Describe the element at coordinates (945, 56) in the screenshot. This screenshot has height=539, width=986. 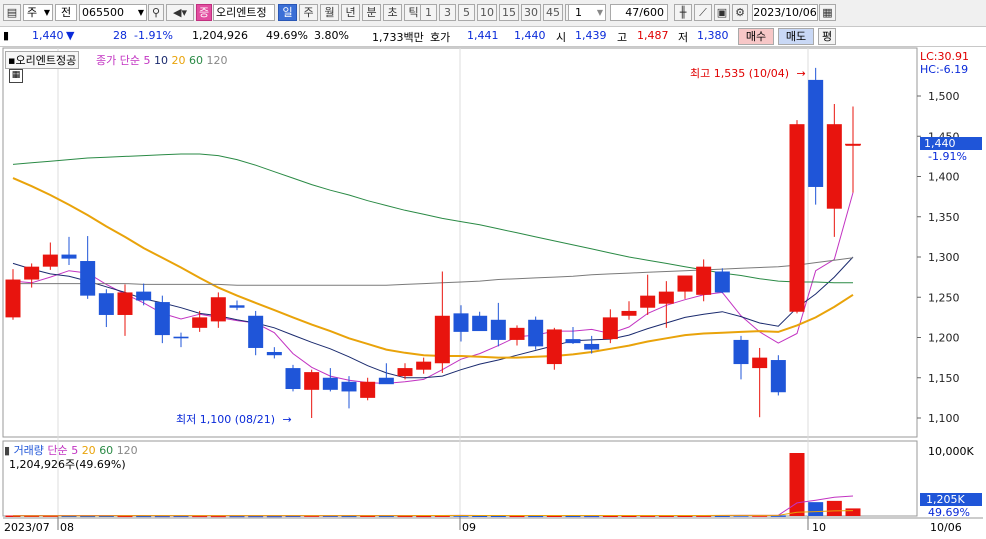
I see `lc-label: LC:30.91` at that location.